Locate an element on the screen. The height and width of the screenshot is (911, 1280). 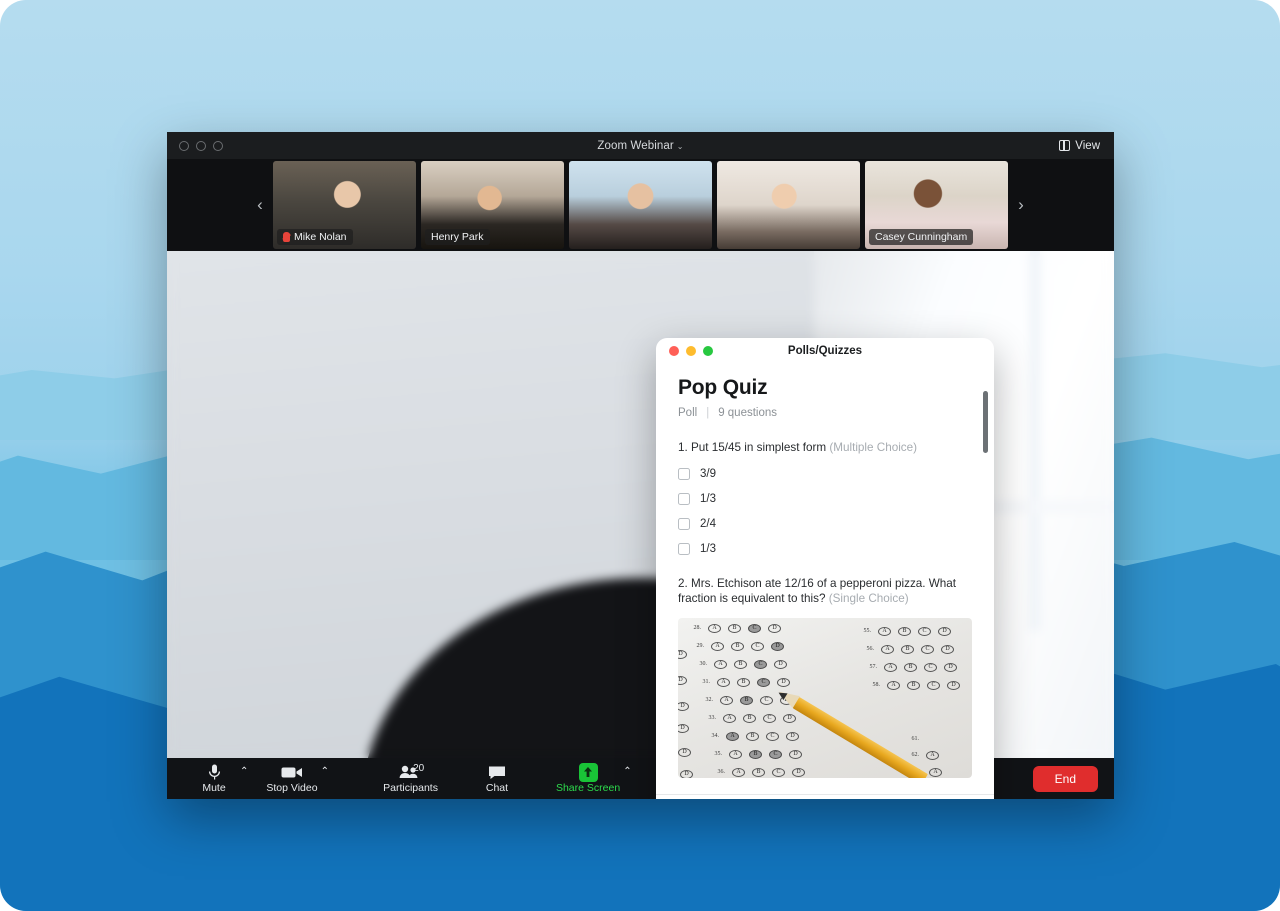
window-title: Zoom Webinar ⌄ is located at coordinates (640, 146).